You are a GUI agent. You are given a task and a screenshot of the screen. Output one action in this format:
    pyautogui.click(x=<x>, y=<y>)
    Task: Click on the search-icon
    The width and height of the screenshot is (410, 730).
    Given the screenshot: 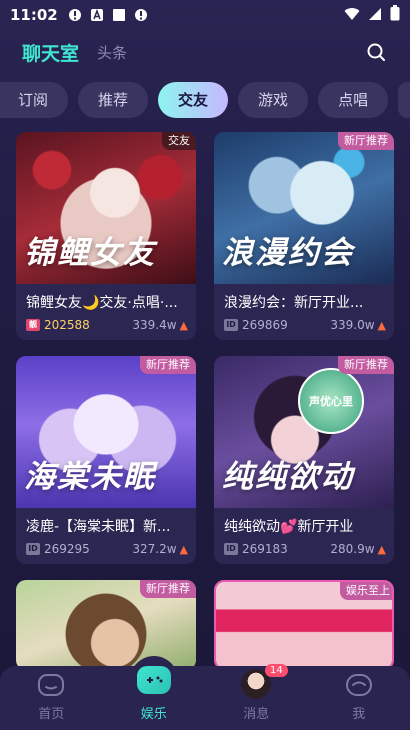 What is the action you would take?
    pyautogui.click(x=376, y=52)
    